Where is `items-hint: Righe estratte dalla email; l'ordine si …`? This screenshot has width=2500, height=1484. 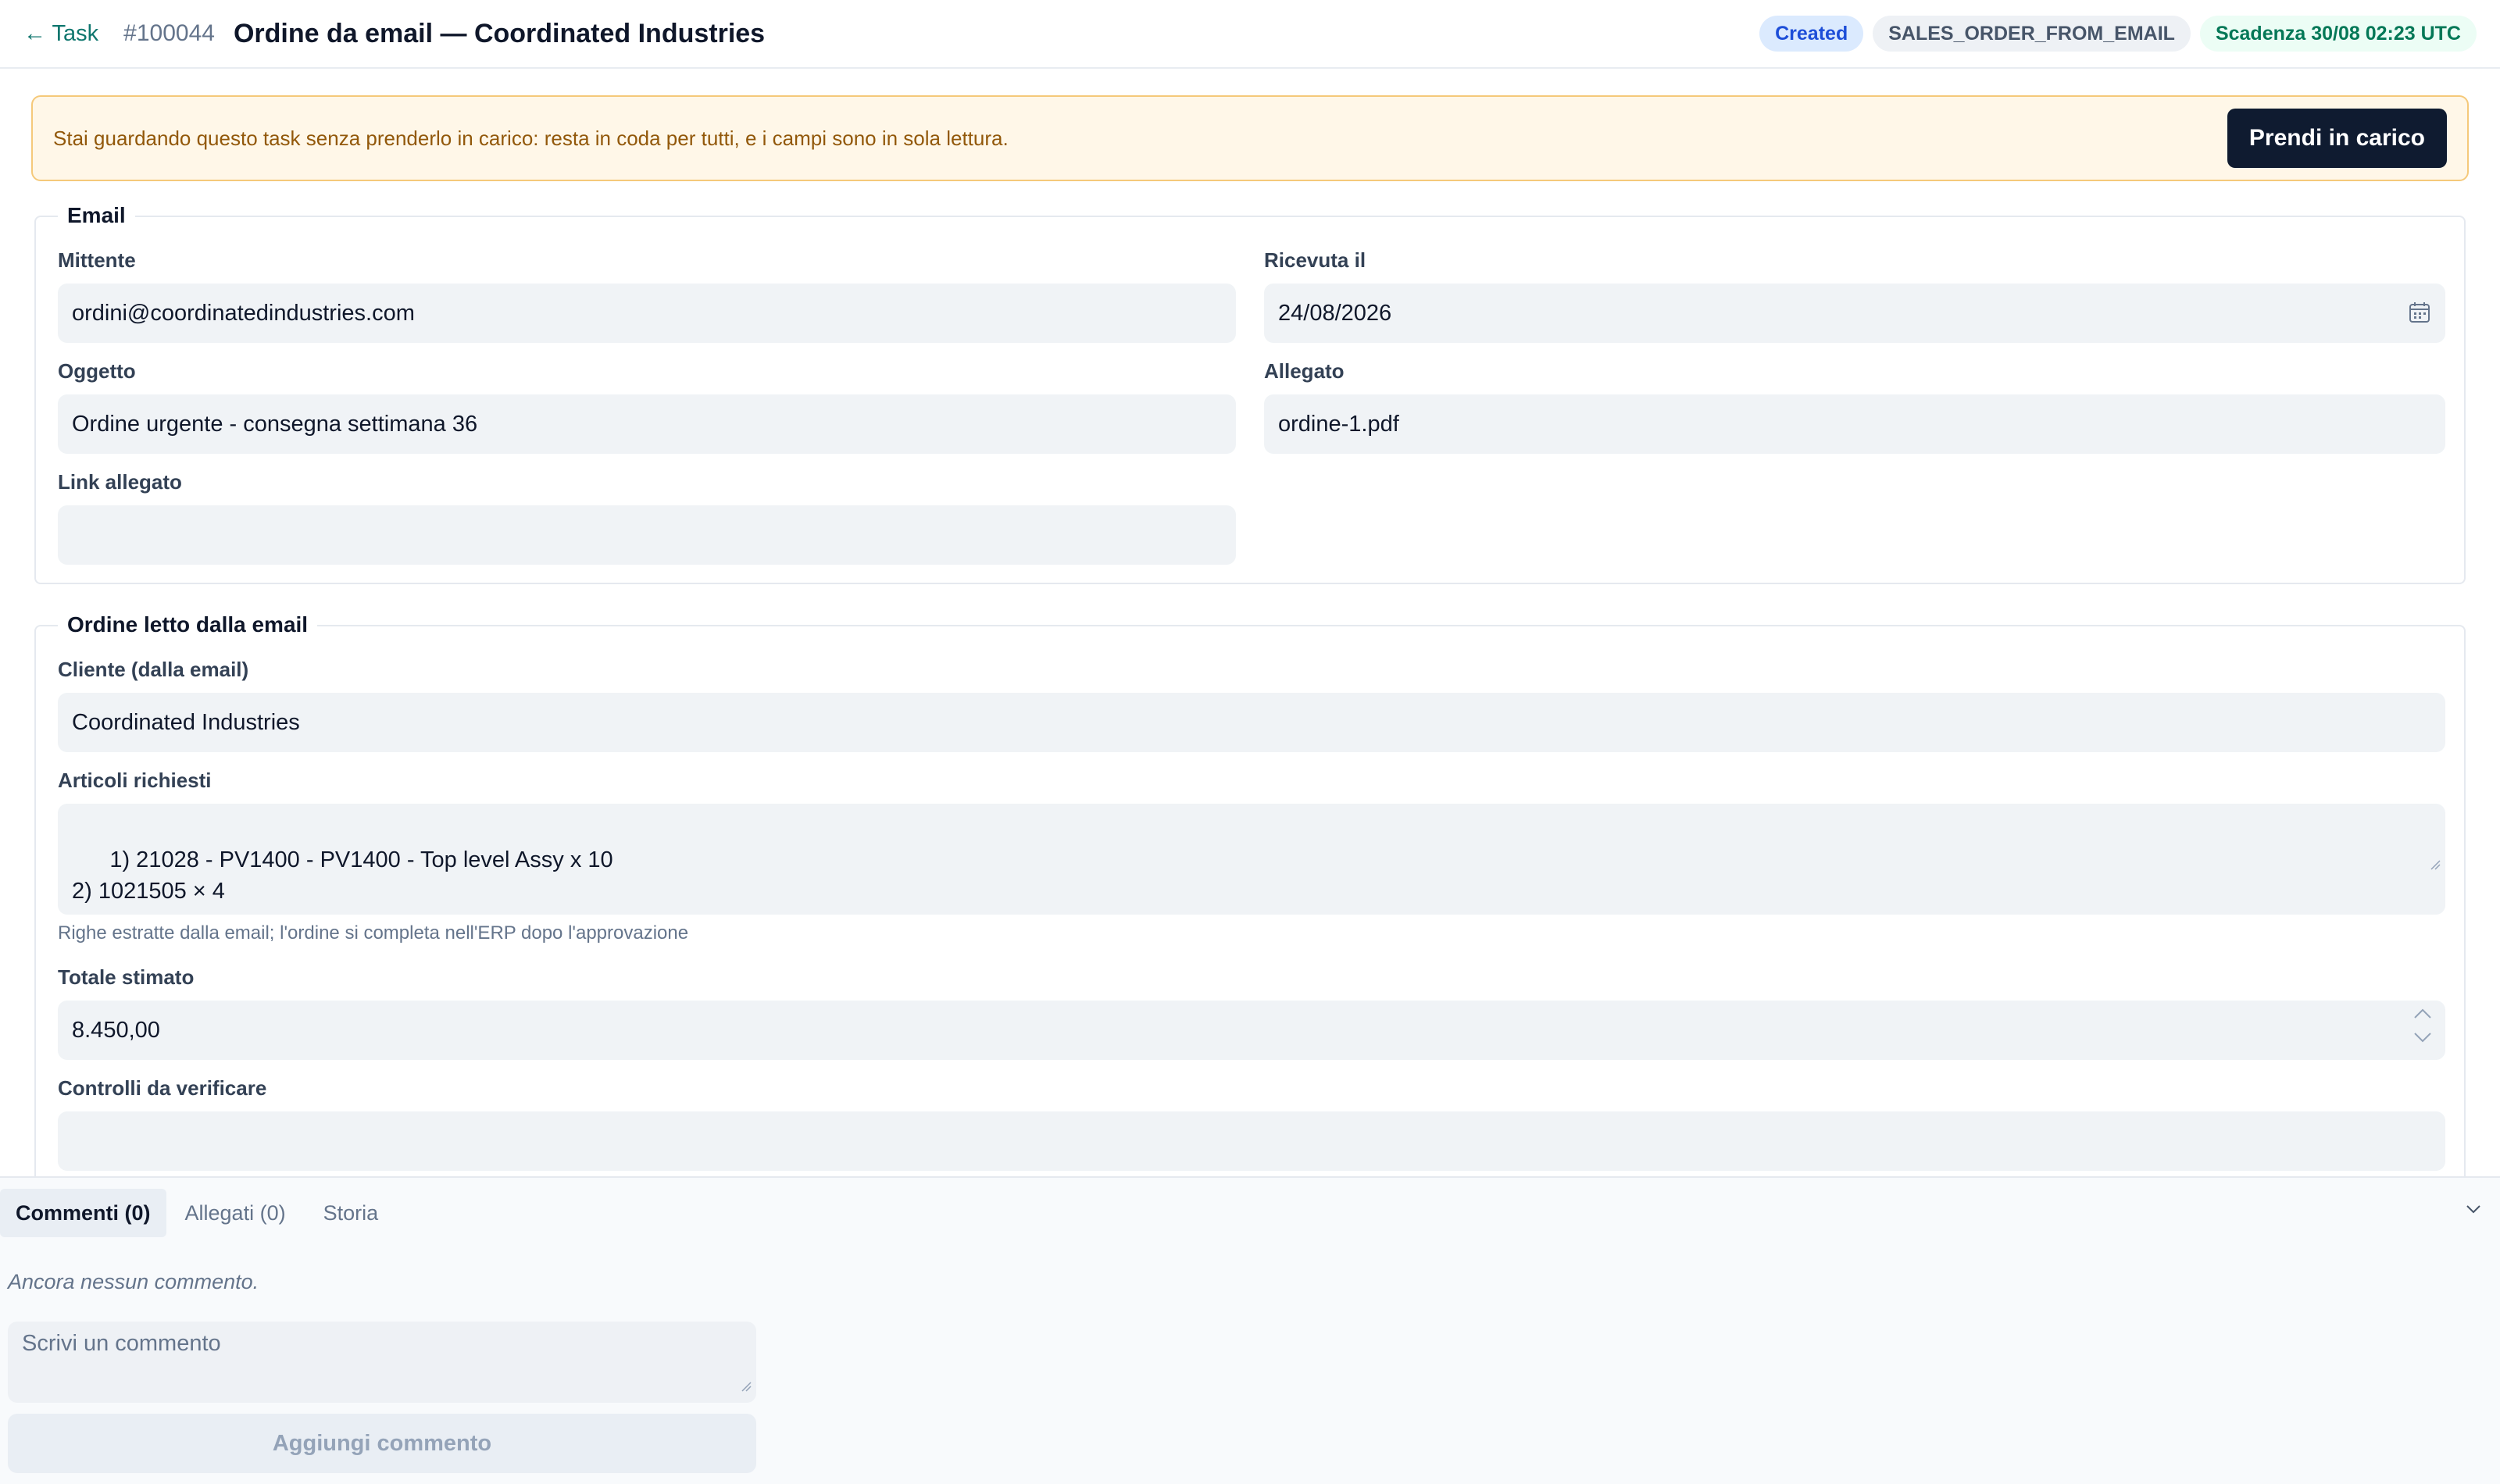 items-hint: Righe estratte dalla email; l'ordine si … is located at coordinates (373, 933).